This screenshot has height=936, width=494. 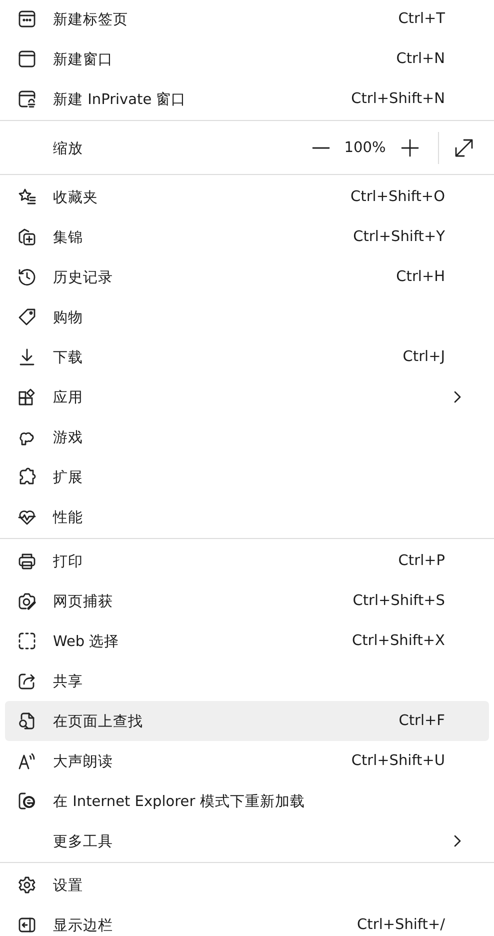 What do you see at coordinates (420, 277) in the screenshot?
I see `shortcut-text: Ctrl+H` at bounding box center [420, 277].